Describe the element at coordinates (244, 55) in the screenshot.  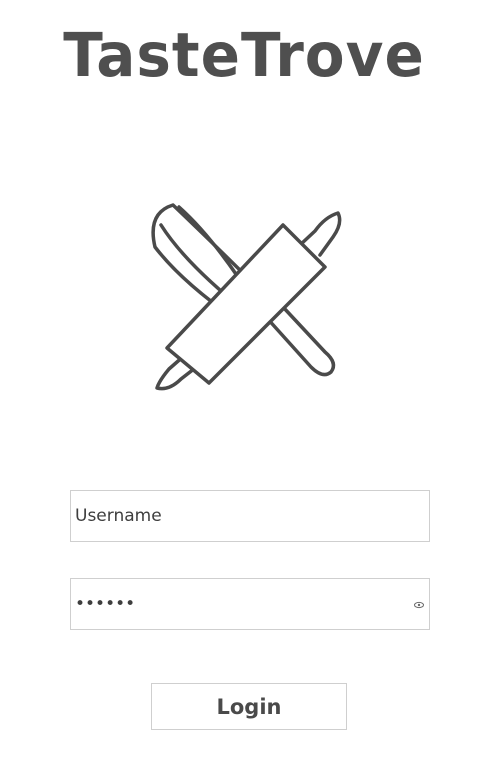
I see `app-title: TasteTrove` at that location.